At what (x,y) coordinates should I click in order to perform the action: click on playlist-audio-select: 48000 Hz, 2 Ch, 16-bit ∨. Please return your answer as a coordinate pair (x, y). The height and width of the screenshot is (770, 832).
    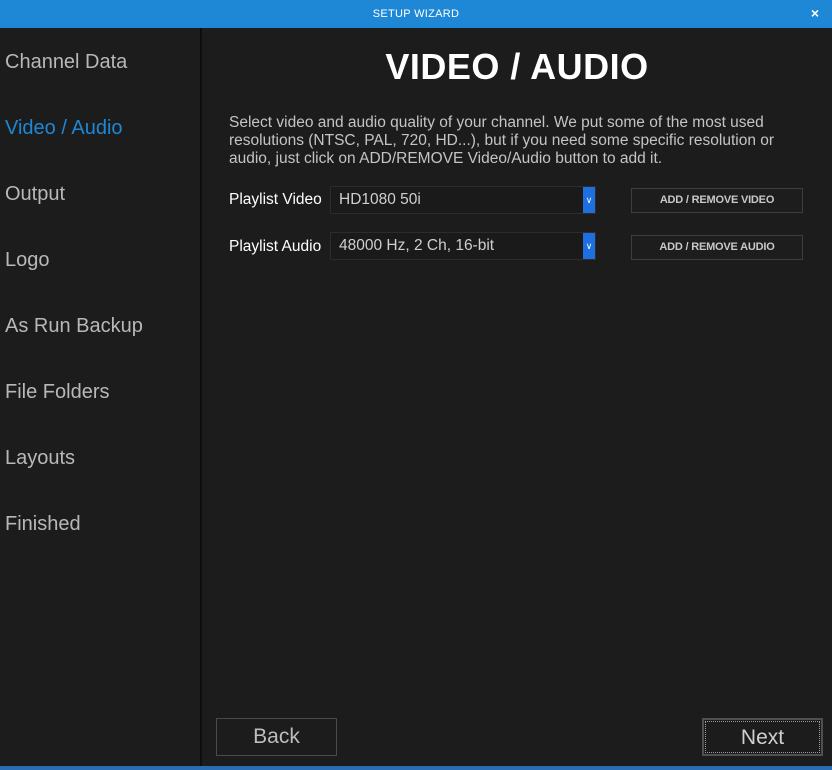
    Looking at the image, I should click on (463, 246).